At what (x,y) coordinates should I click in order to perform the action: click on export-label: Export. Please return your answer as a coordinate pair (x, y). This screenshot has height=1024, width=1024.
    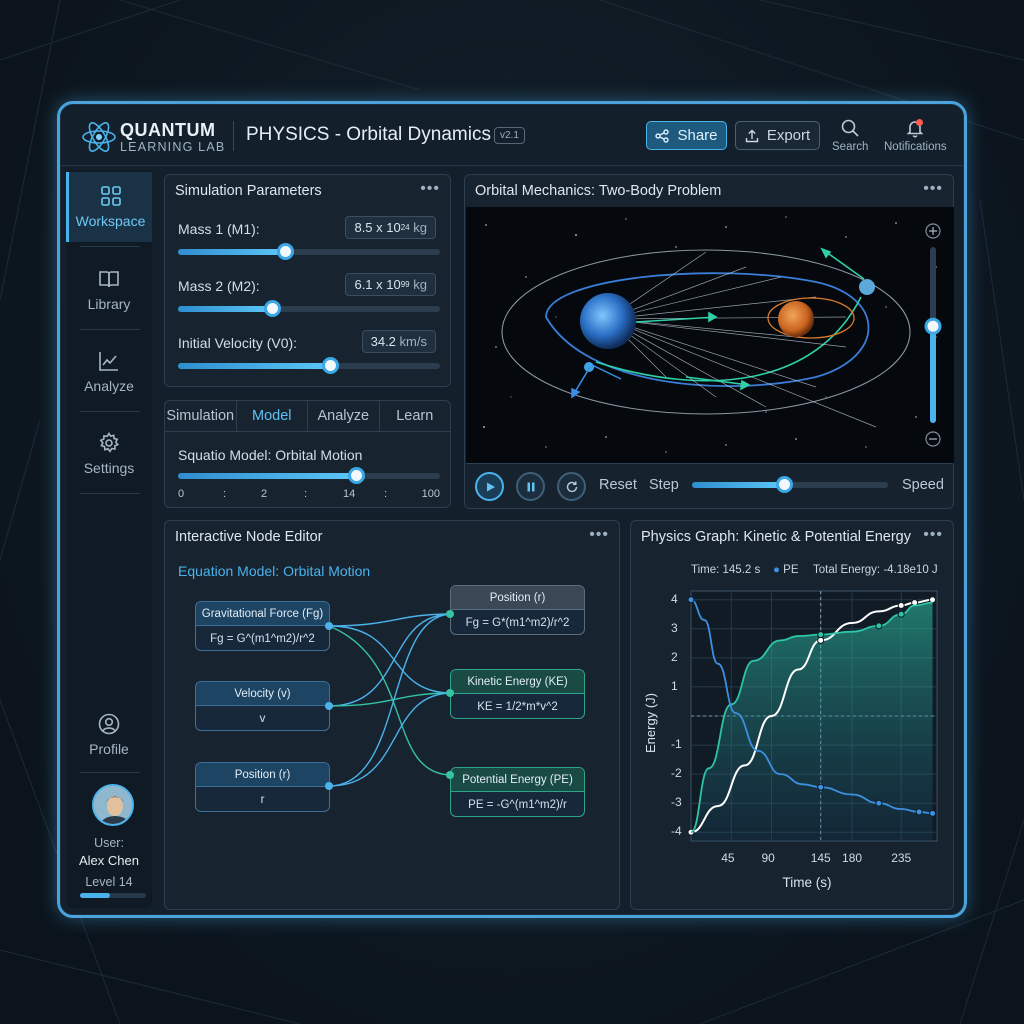
    Looking at the image, I should click on (788, 135).